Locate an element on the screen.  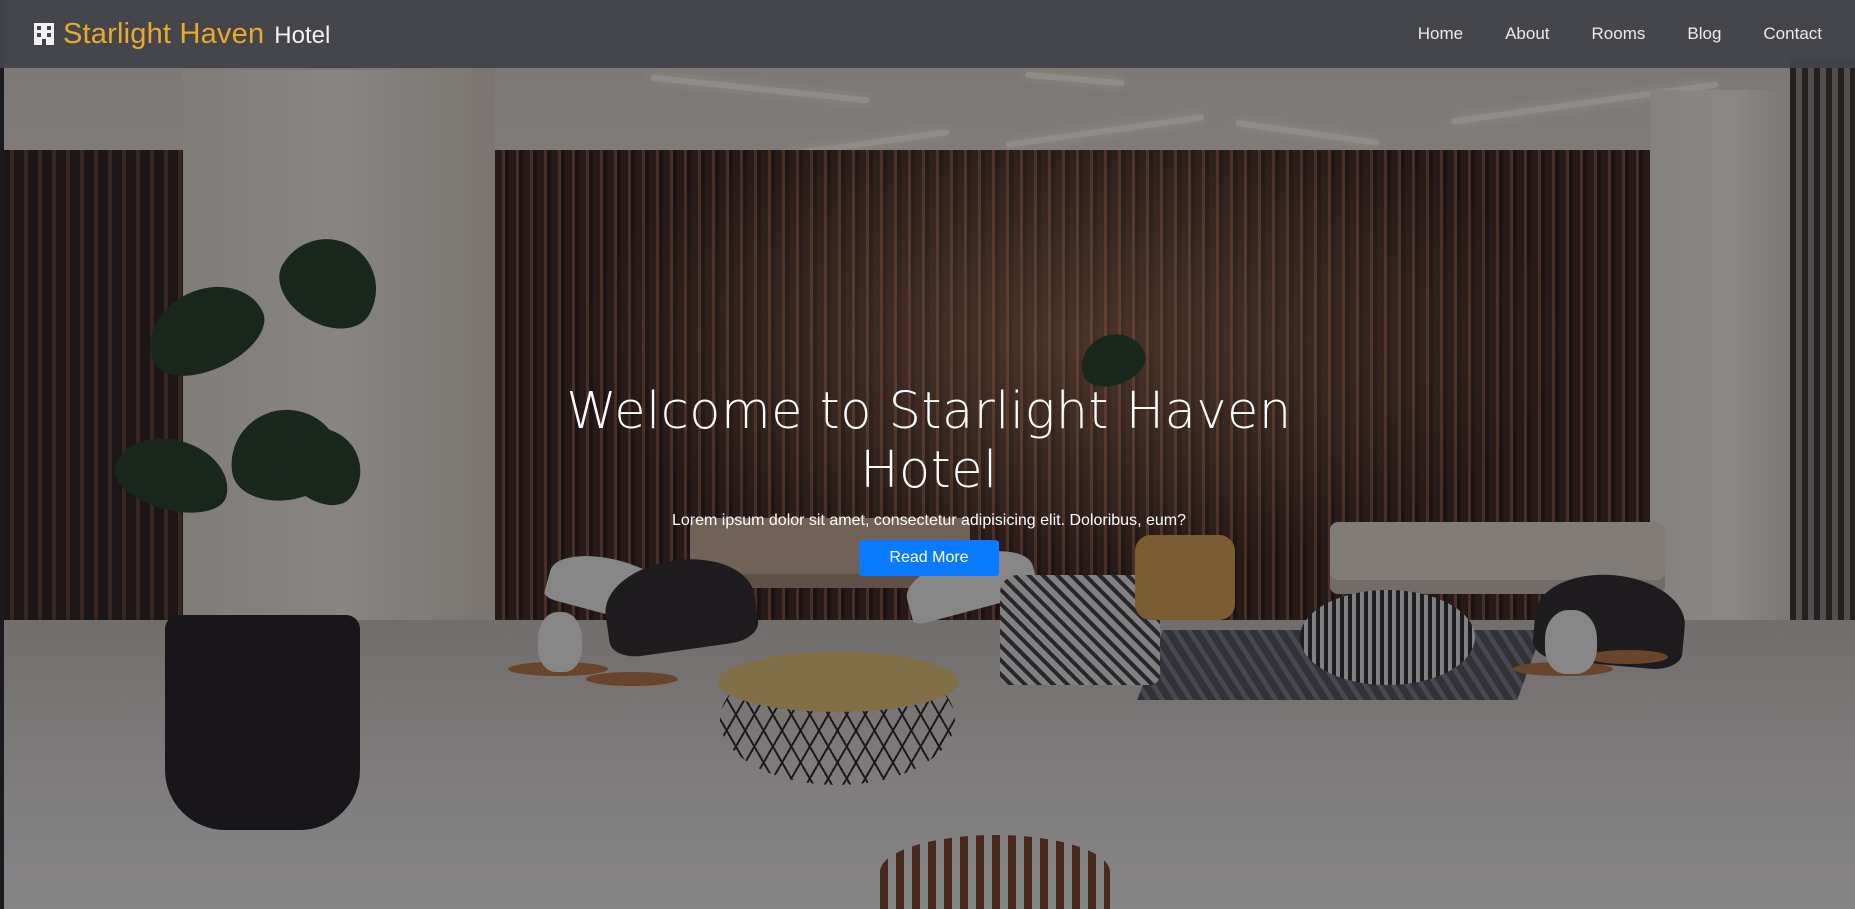
nav-link-home: Home is located at coordinates (1440, 34).